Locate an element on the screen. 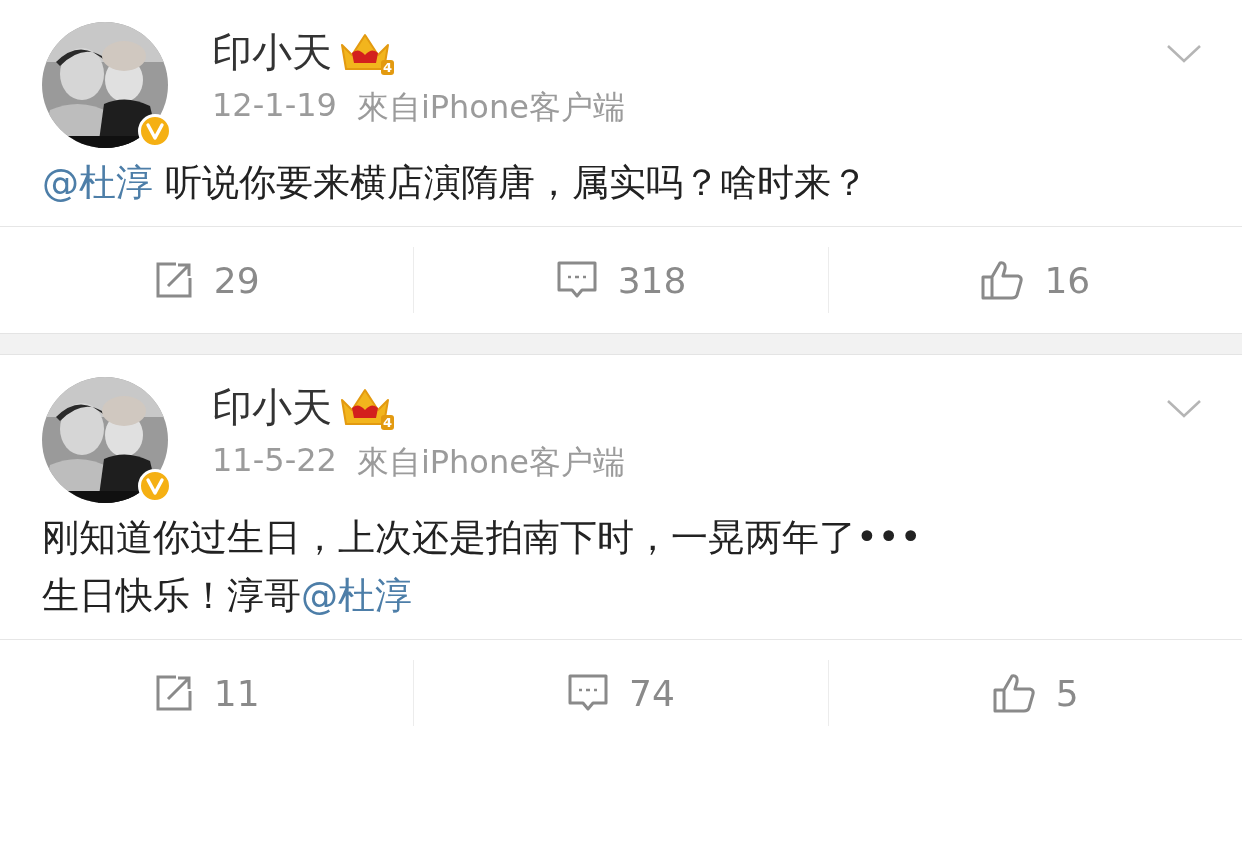  post-text: 刚知道你过生日，上次还是拍南下时，一晃两年了••• 生日快乐！淳哥@杜淳 is located at coordinates (482, 567).